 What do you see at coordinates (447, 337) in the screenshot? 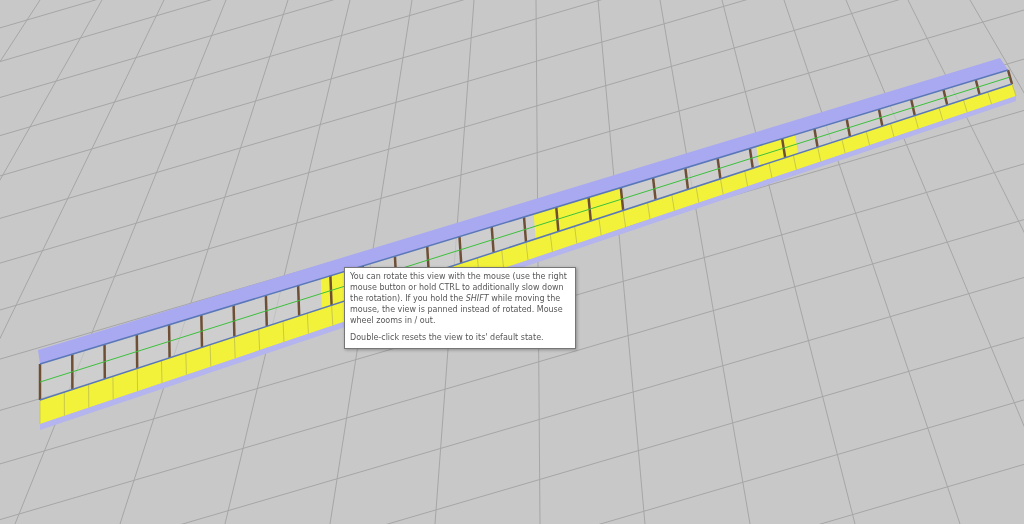
I see `tooltip-text: Double-click resets the view to its' default state.` at bounding box center [447, 337].